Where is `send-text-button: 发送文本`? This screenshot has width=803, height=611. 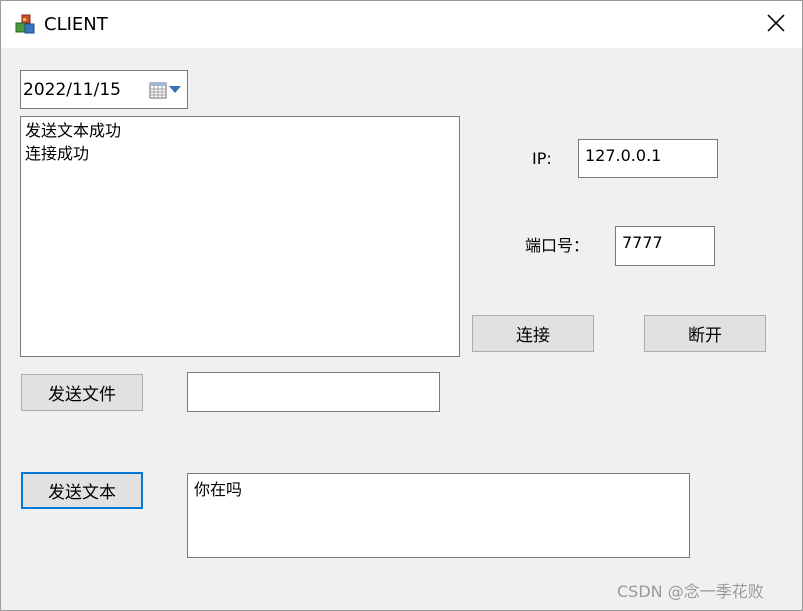 send-text-button: 发送文本 is located at coordinates (82, 490).